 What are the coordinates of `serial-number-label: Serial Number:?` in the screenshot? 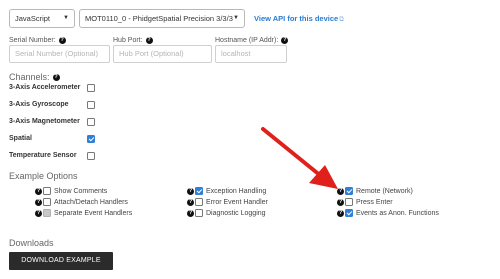 It's located at (37, 40).